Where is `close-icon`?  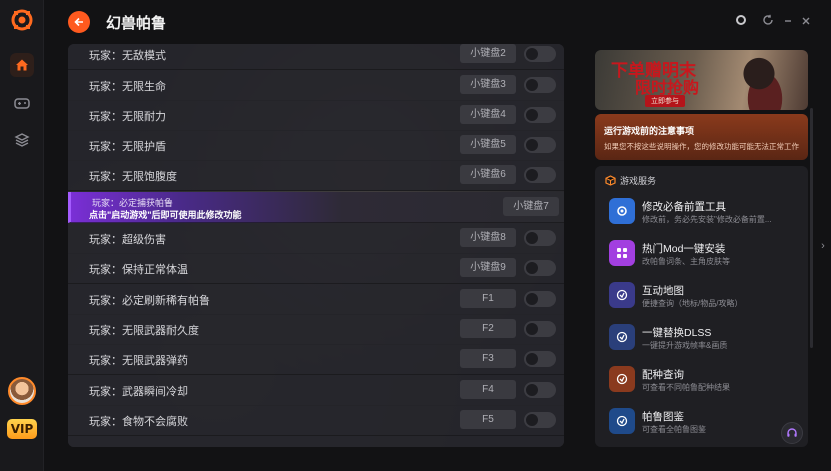 close-icon is located at coordinates (806, 21).